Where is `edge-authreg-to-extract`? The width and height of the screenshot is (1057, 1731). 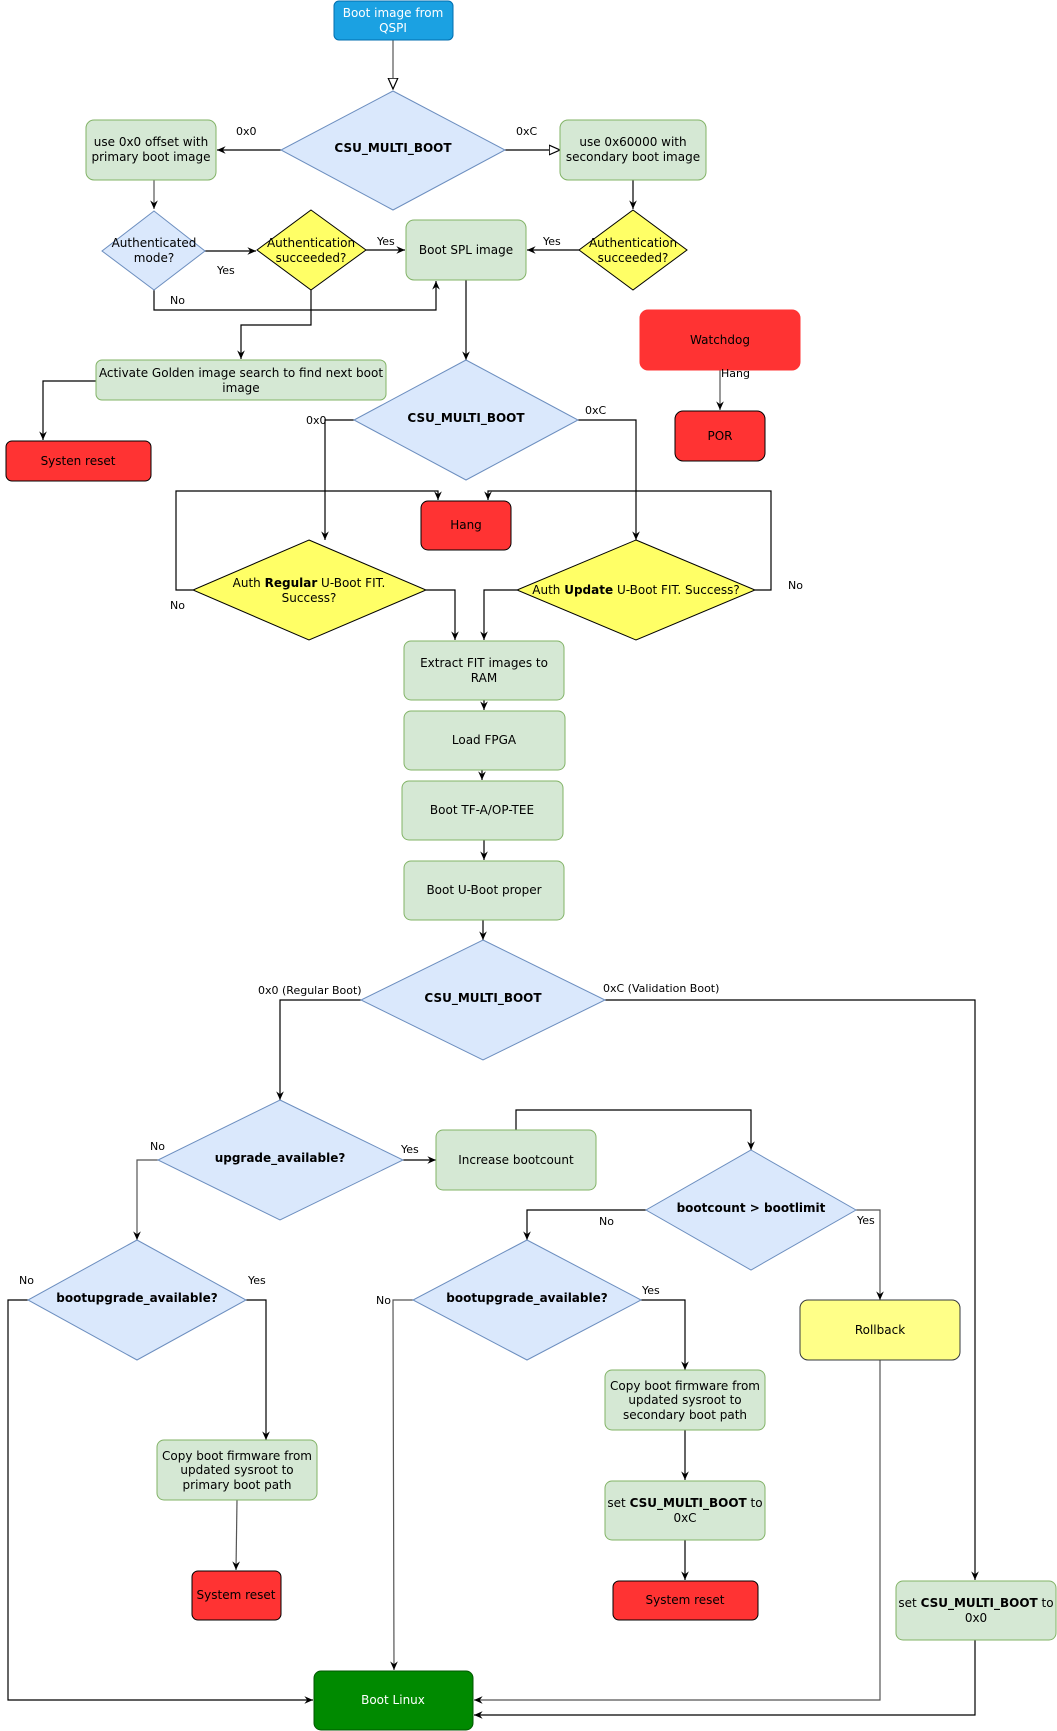 edge-authreg-to-extract is located at coordinates (442, 614).